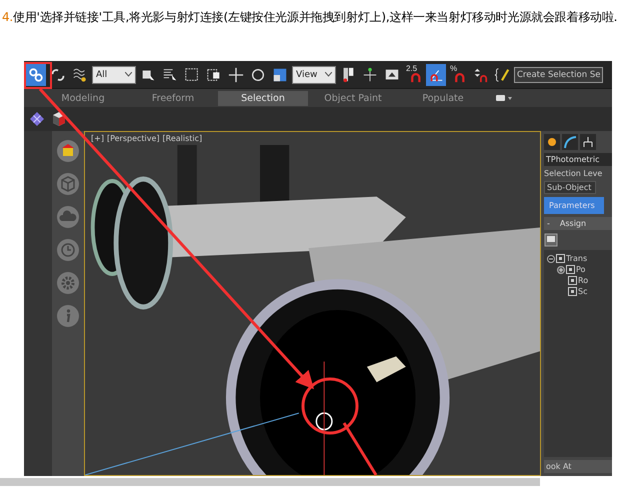 This screenshot has height=487, width=628. What do you see at coordinates (504, 98) in the screenshot?
I see `ribbon-menu-icon` at bounding box center [504, 98].